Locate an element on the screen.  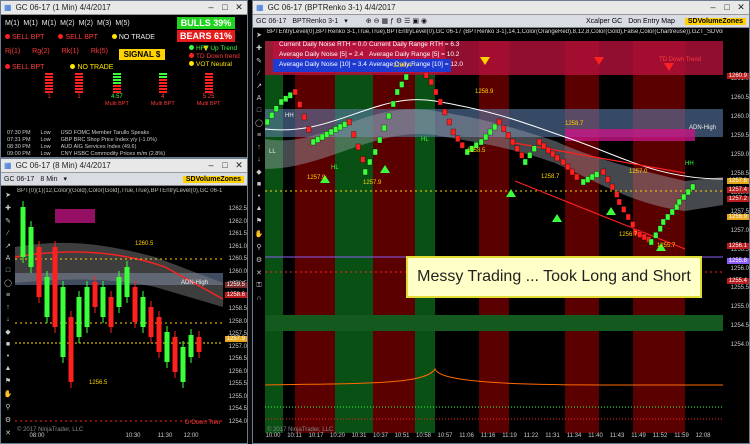
interval-selector: BPTRenko 3-1 is located at coordinates (315, 21).